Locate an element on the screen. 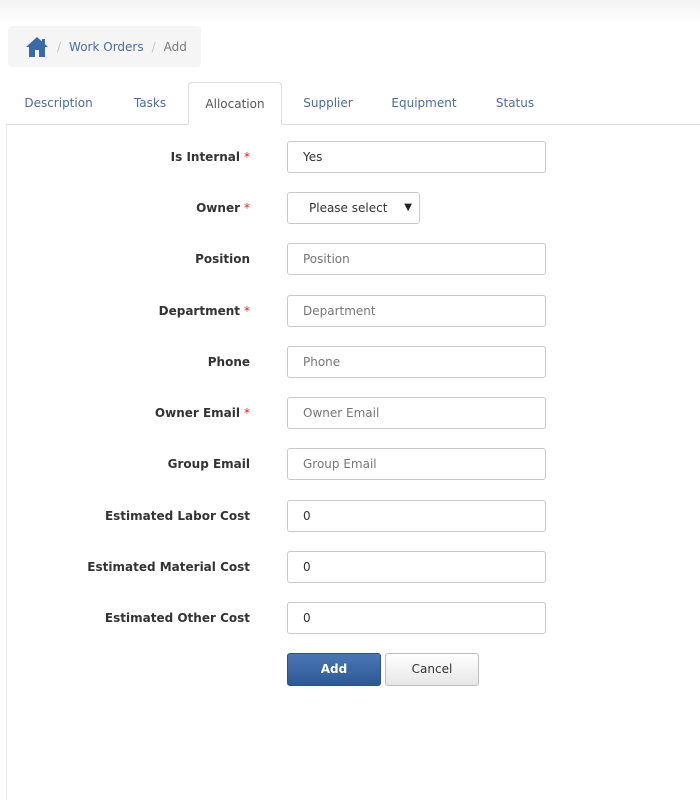  form-row-estimated-labor-cost: Estimated Labor Cost is located at coordinates (350, 516).